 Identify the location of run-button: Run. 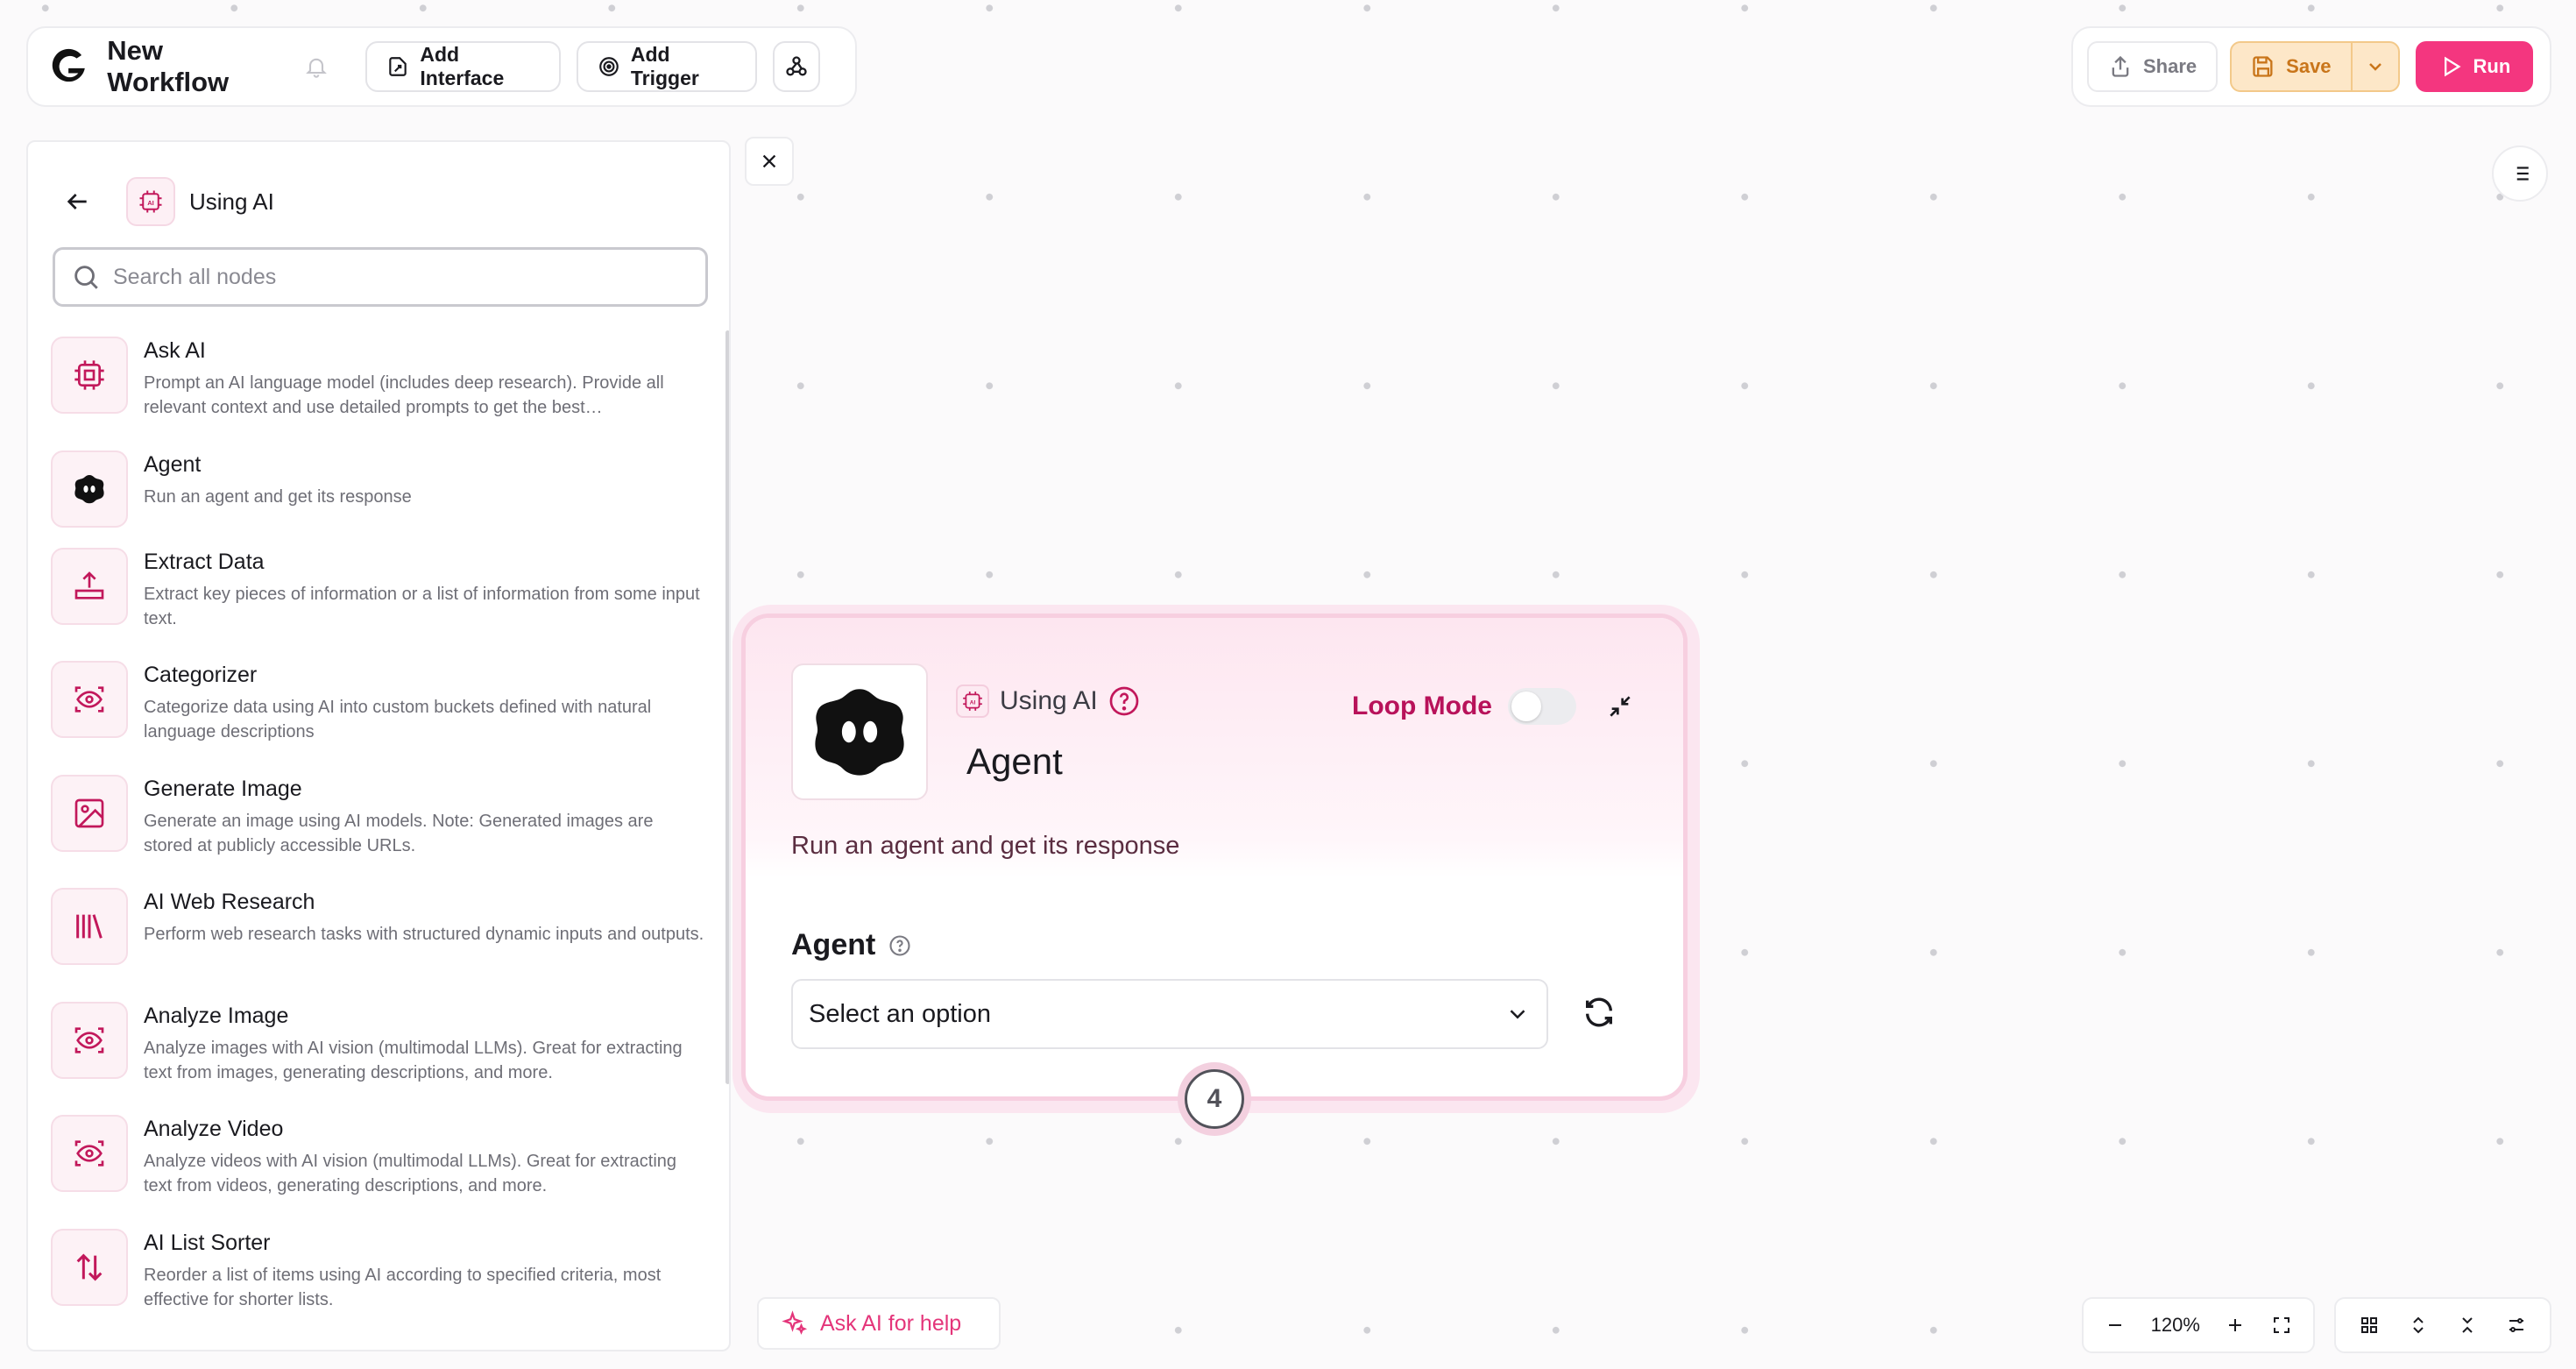
(2474, 66).